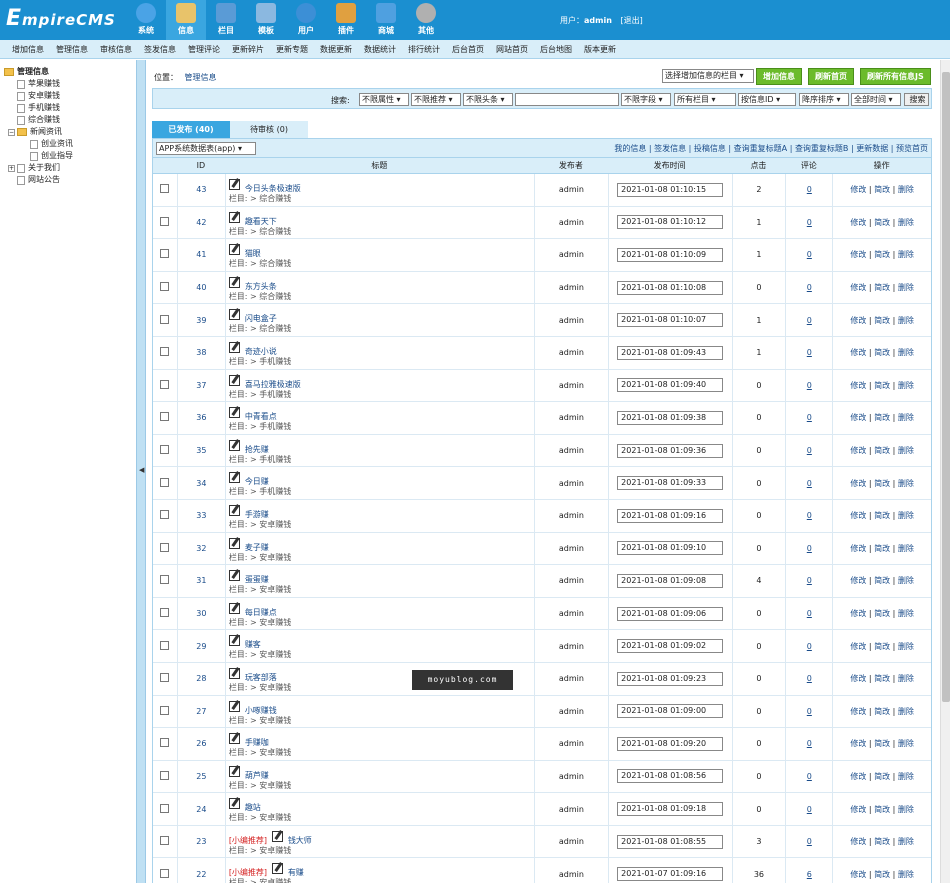 The height and width of the screenshot is (883, 950). What do you see at coordinates (61, 18) in the screenshot?
I see `empirecms-logo: EmpireCMS` at bounding box center [61, 18].